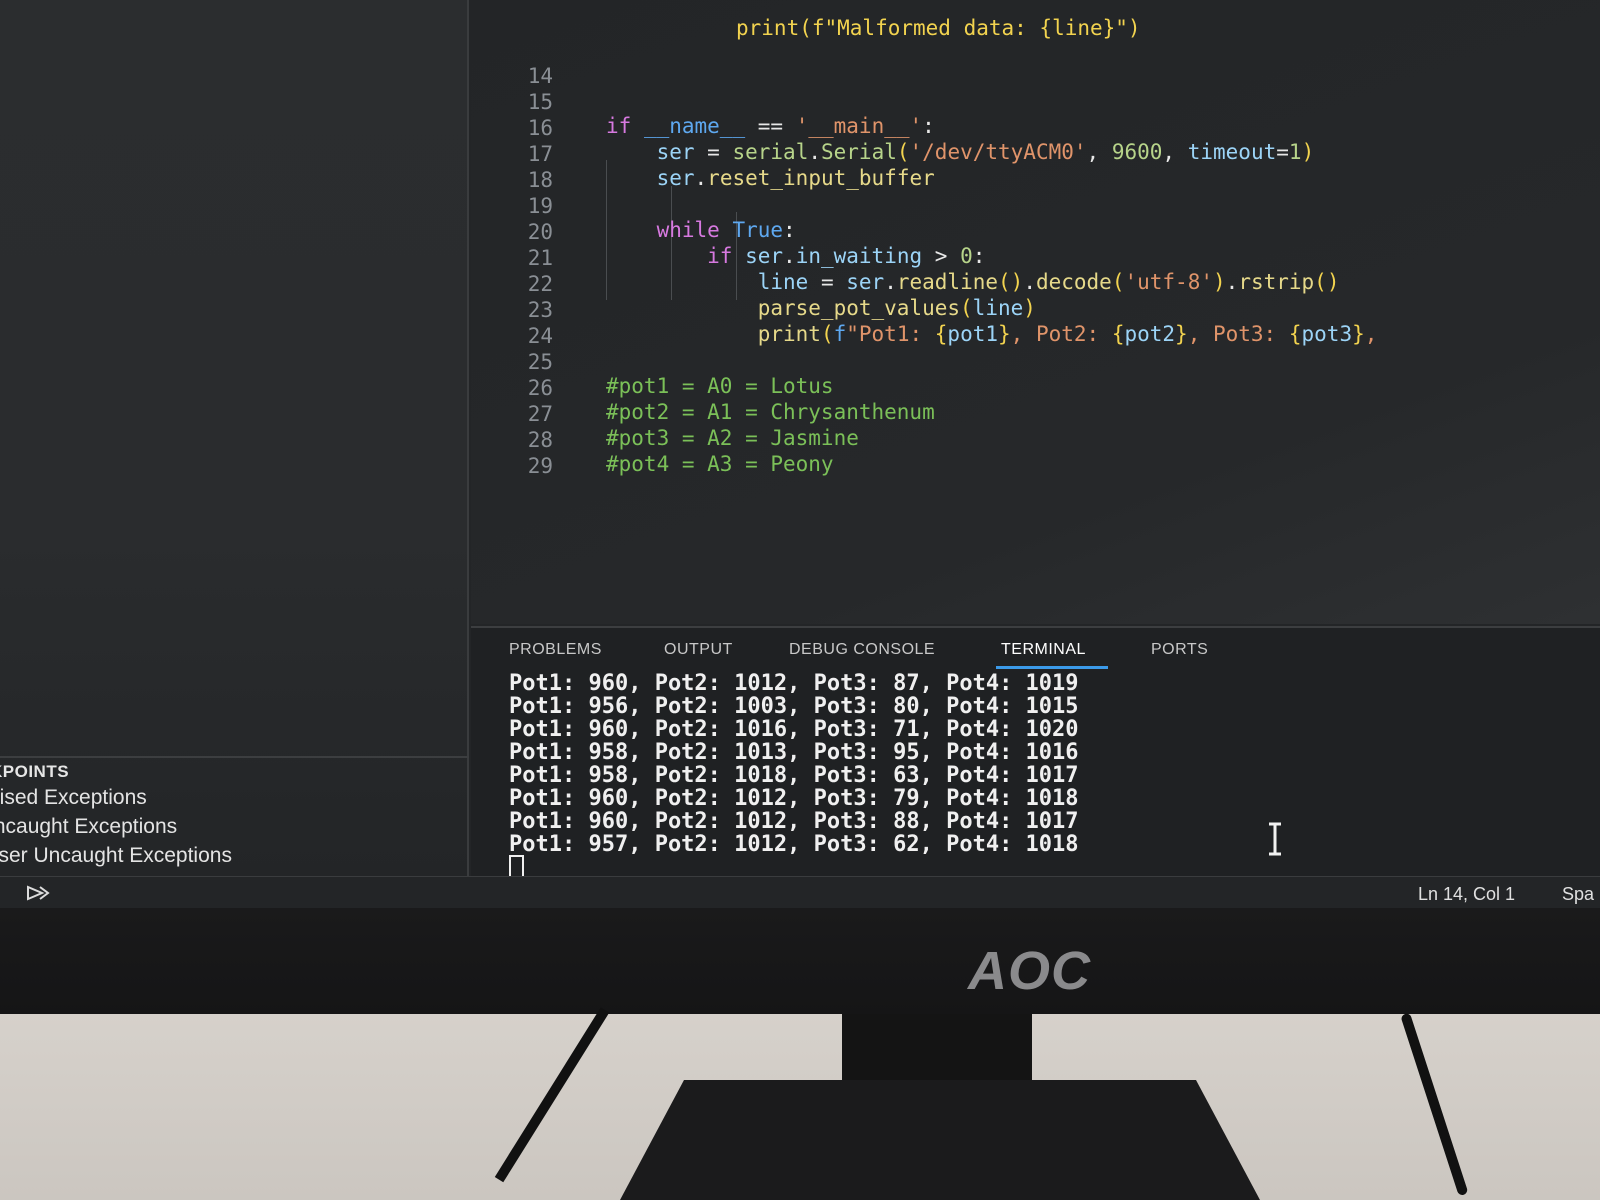 Image resolution: width=1600 pixels, height=1200 pixels. Describe the element at coordinates (1035, 284) in the screenshot. I see `code-line: 22 parse_pot_values(line)` at that location.